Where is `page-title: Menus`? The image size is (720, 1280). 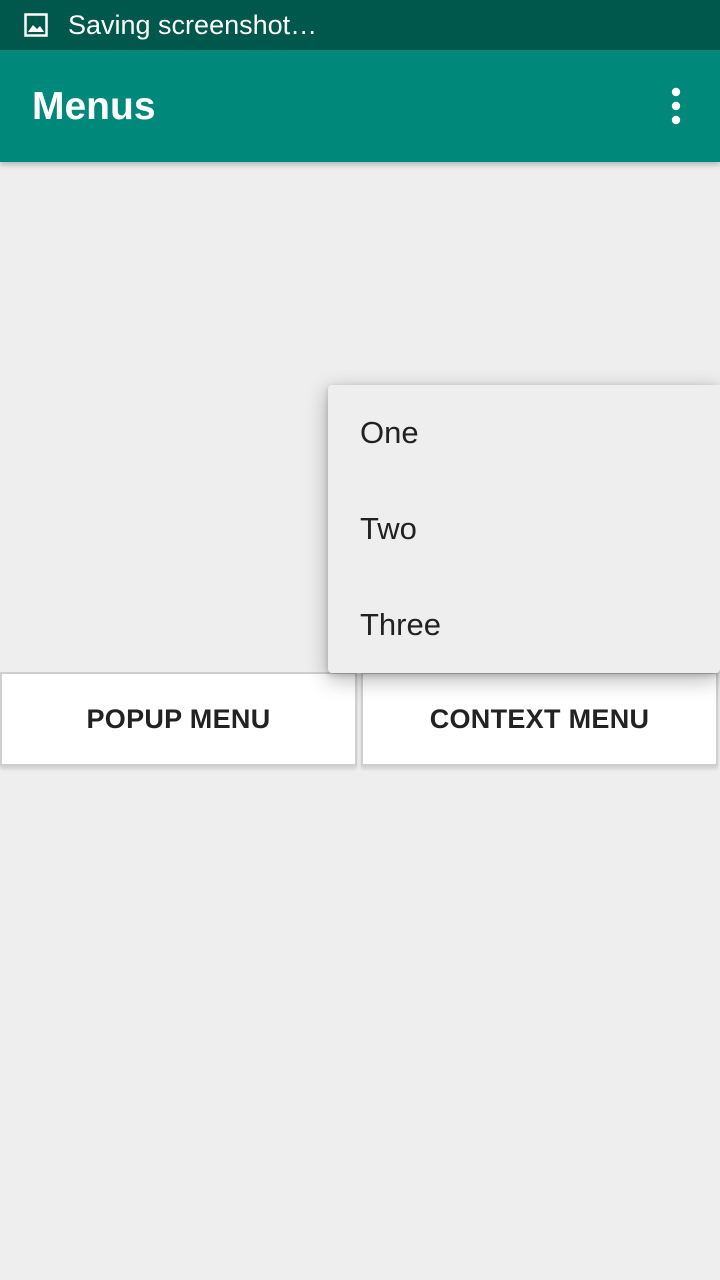 page-title: Menus is located at coordinates (94, 106).